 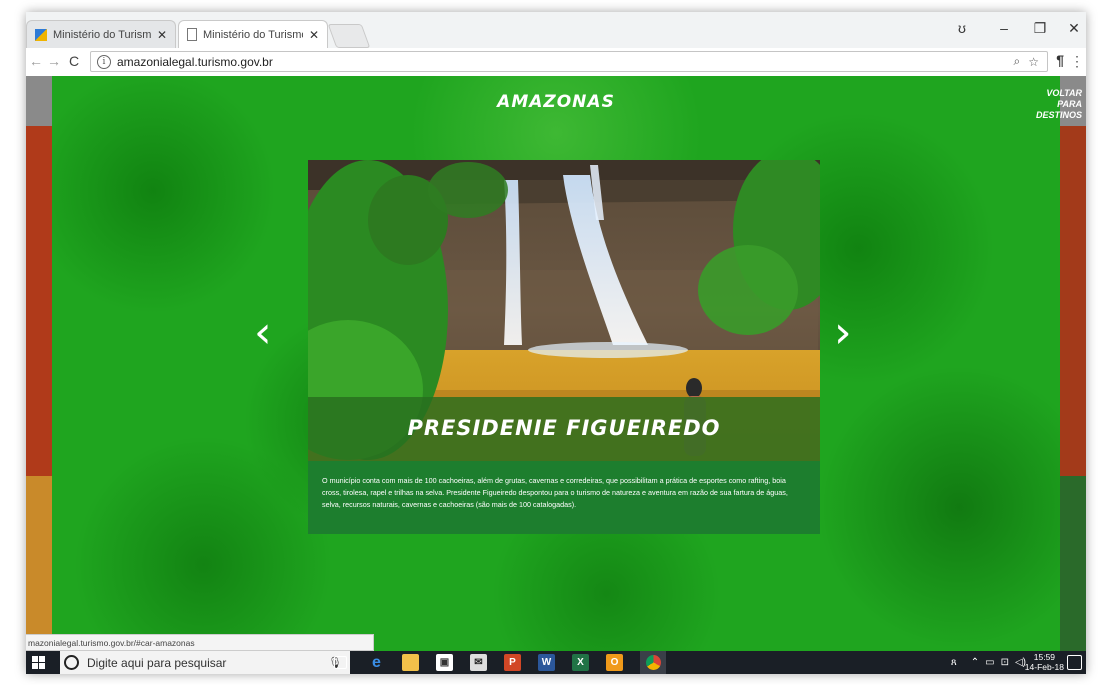 What do you see at coordinates (1074, 28) in the screenshot?
I see `close-window-button: ✕` at bounding box center [1074, 28].